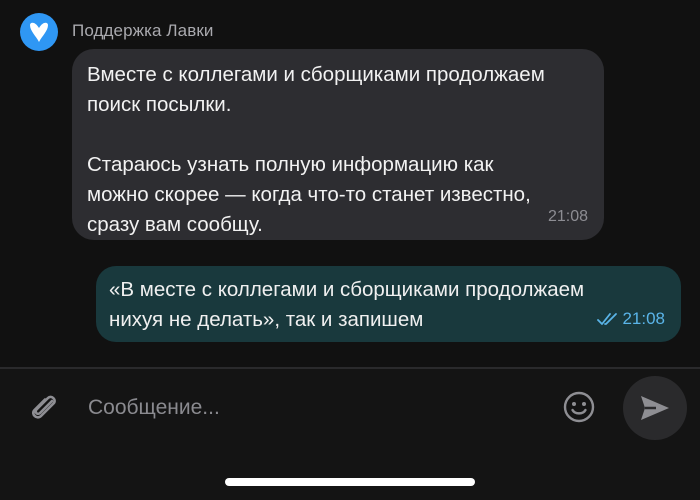 This screenshot has width=700, height=500. I want to click on avatar, so click(39, 32).